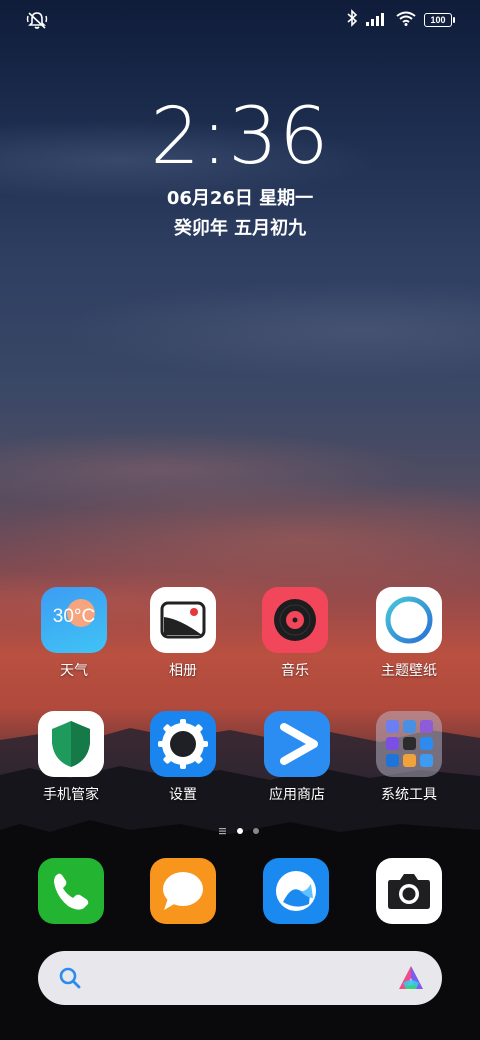 Image resolution: width=480 pixels, height=1040 pixels. What do you see at coordinates (240, 198) in the screenshot?
I see `clock-date: 06月26日 星期一` at bounding box center [240, 198].